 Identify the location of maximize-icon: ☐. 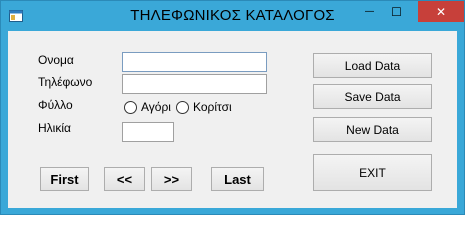
(396, 11).